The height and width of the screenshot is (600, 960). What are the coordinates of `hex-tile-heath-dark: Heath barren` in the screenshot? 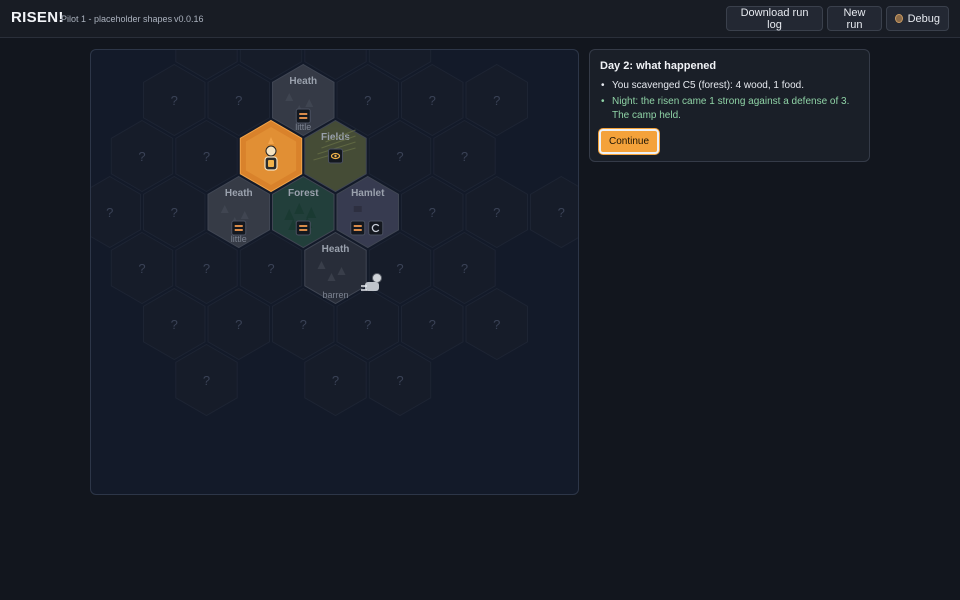 It's located at (335, 268).